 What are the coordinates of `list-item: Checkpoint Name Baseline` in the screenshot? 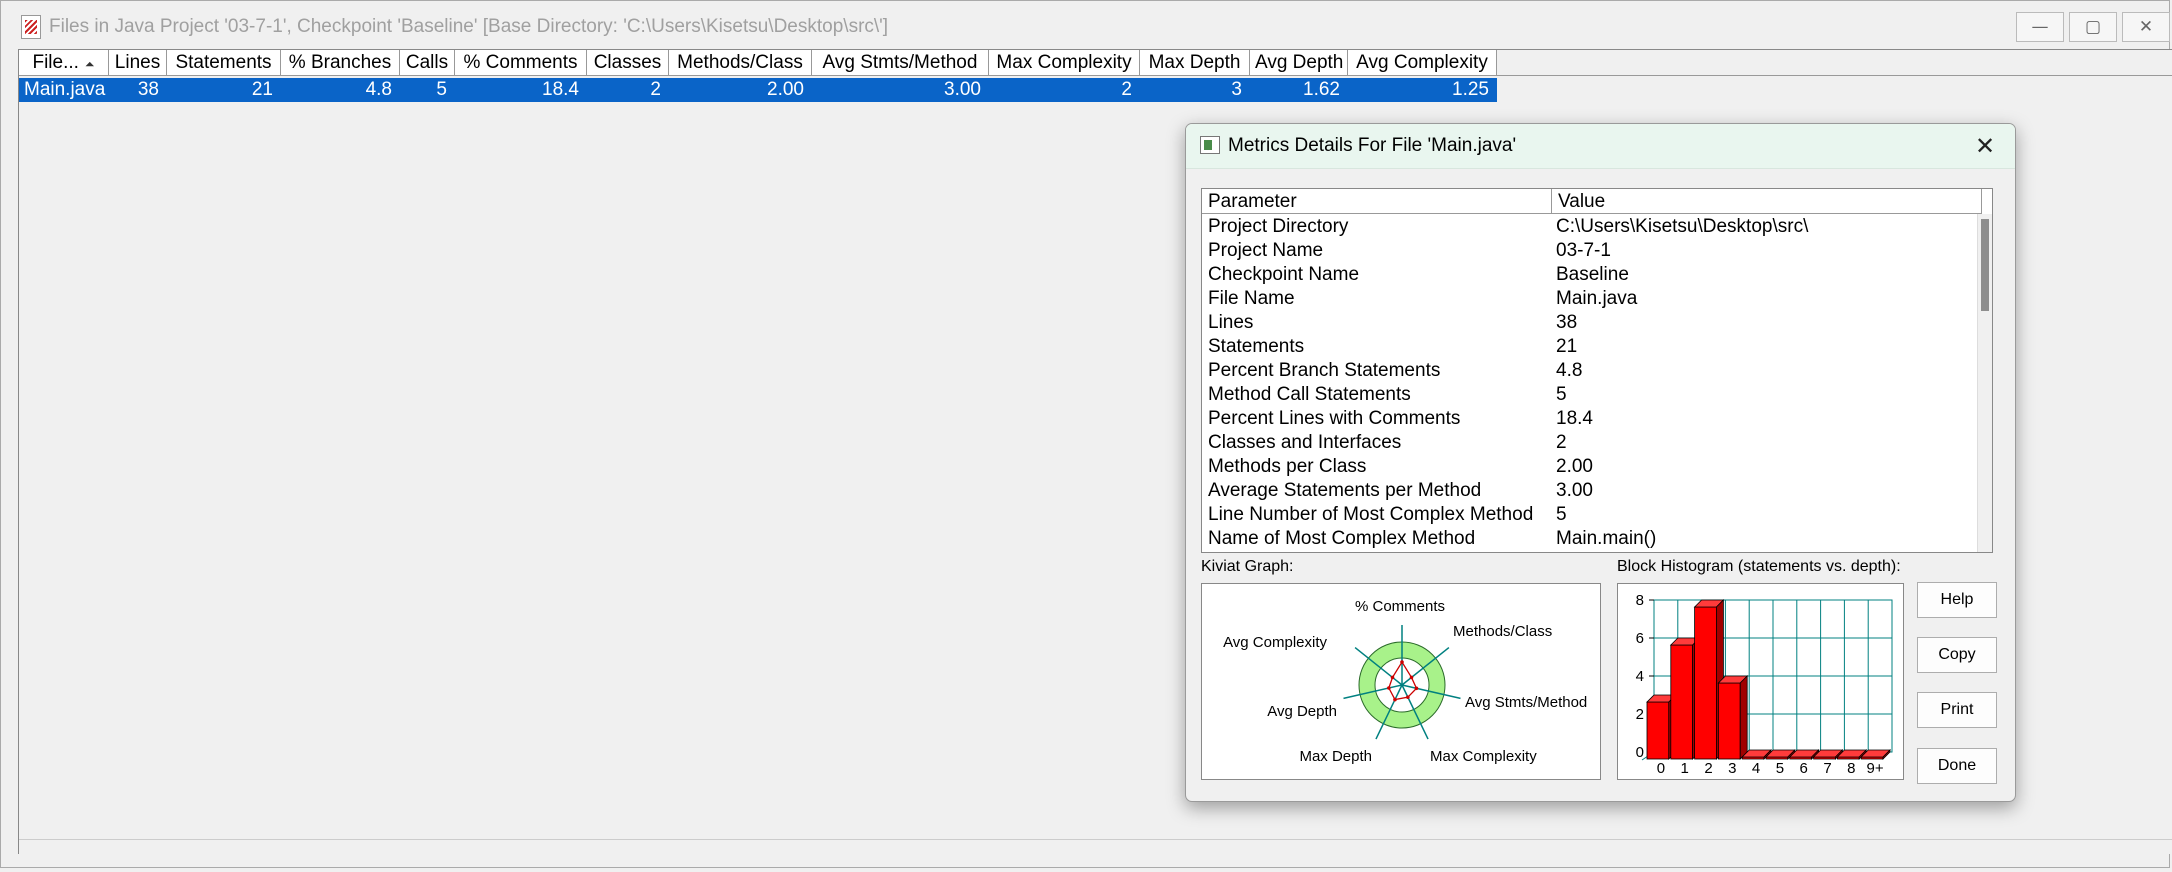 It's located at (1589, 275).